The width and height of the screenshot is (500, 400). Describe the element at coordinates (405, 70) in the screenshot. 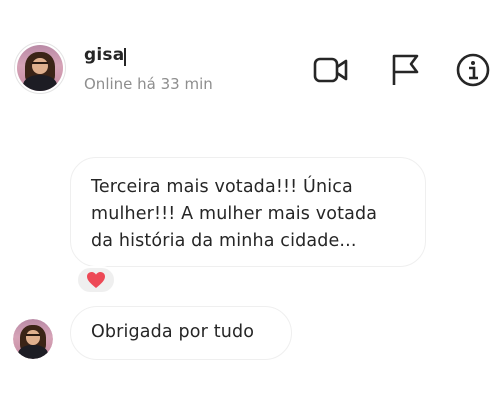

I see `flag-icon` at that location.